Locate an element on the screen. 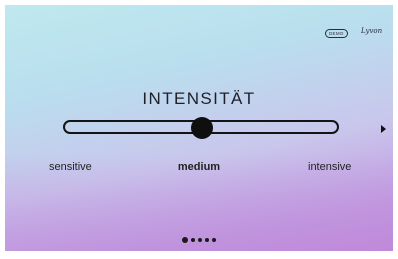  next-arrow-icon is located at coordinates (383, 129).